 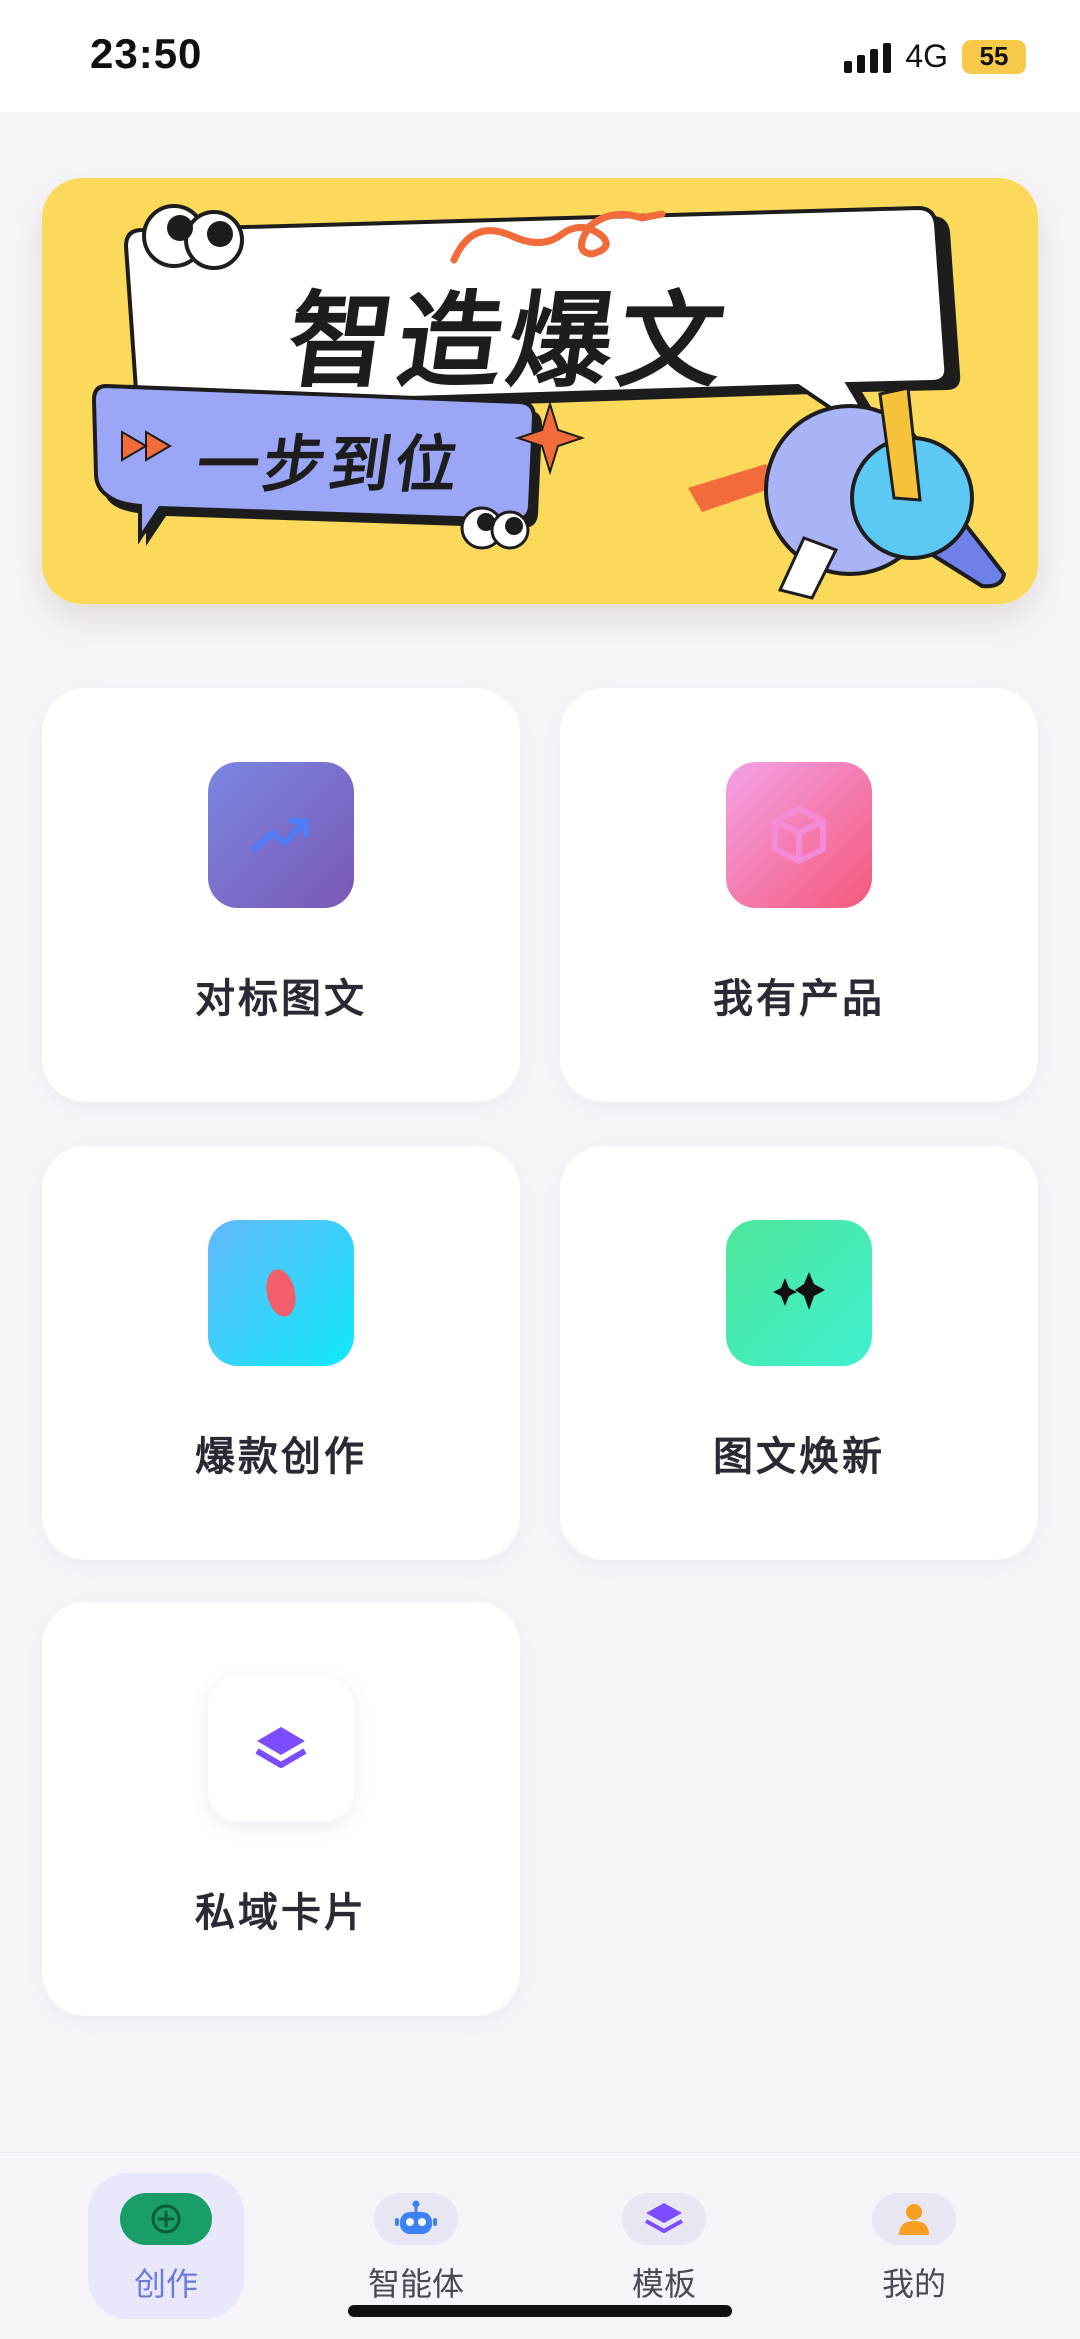 What do you see at coordinates (329, 464) in the screenshot?
I see `banner-subtitle: 一步到位` at bounding box center [329, 464].